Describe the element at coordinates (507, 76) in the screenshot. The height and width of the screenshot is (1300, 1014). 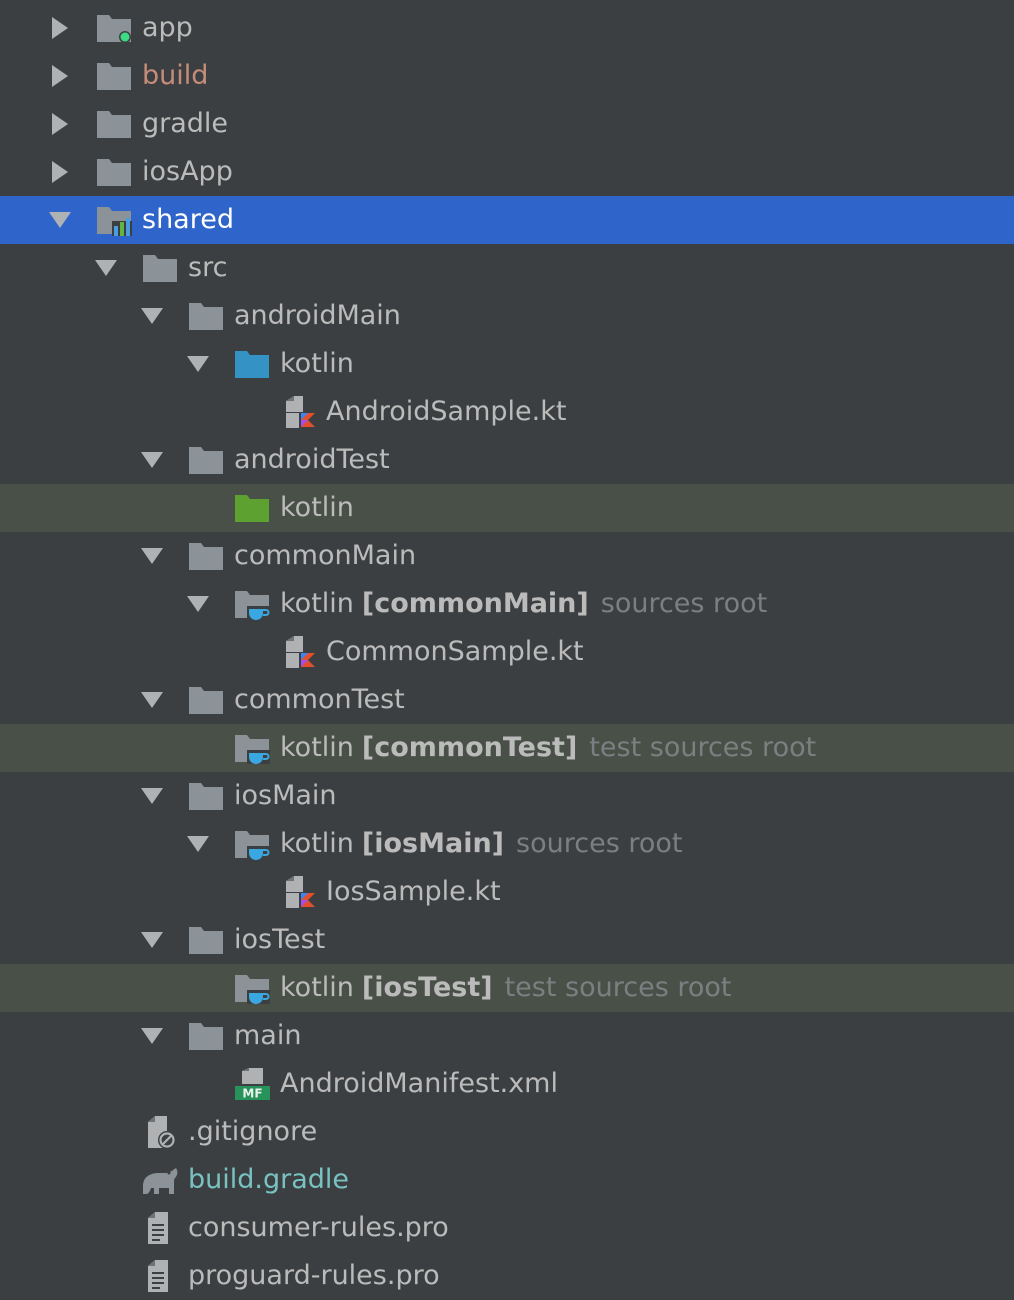
I see `tree-row: build` at that location.